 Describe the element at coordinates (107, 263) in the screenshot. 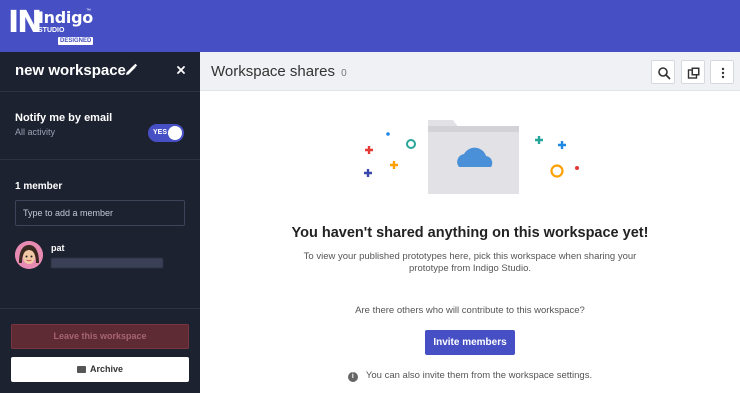

I see `member-email-redacted` at that location.